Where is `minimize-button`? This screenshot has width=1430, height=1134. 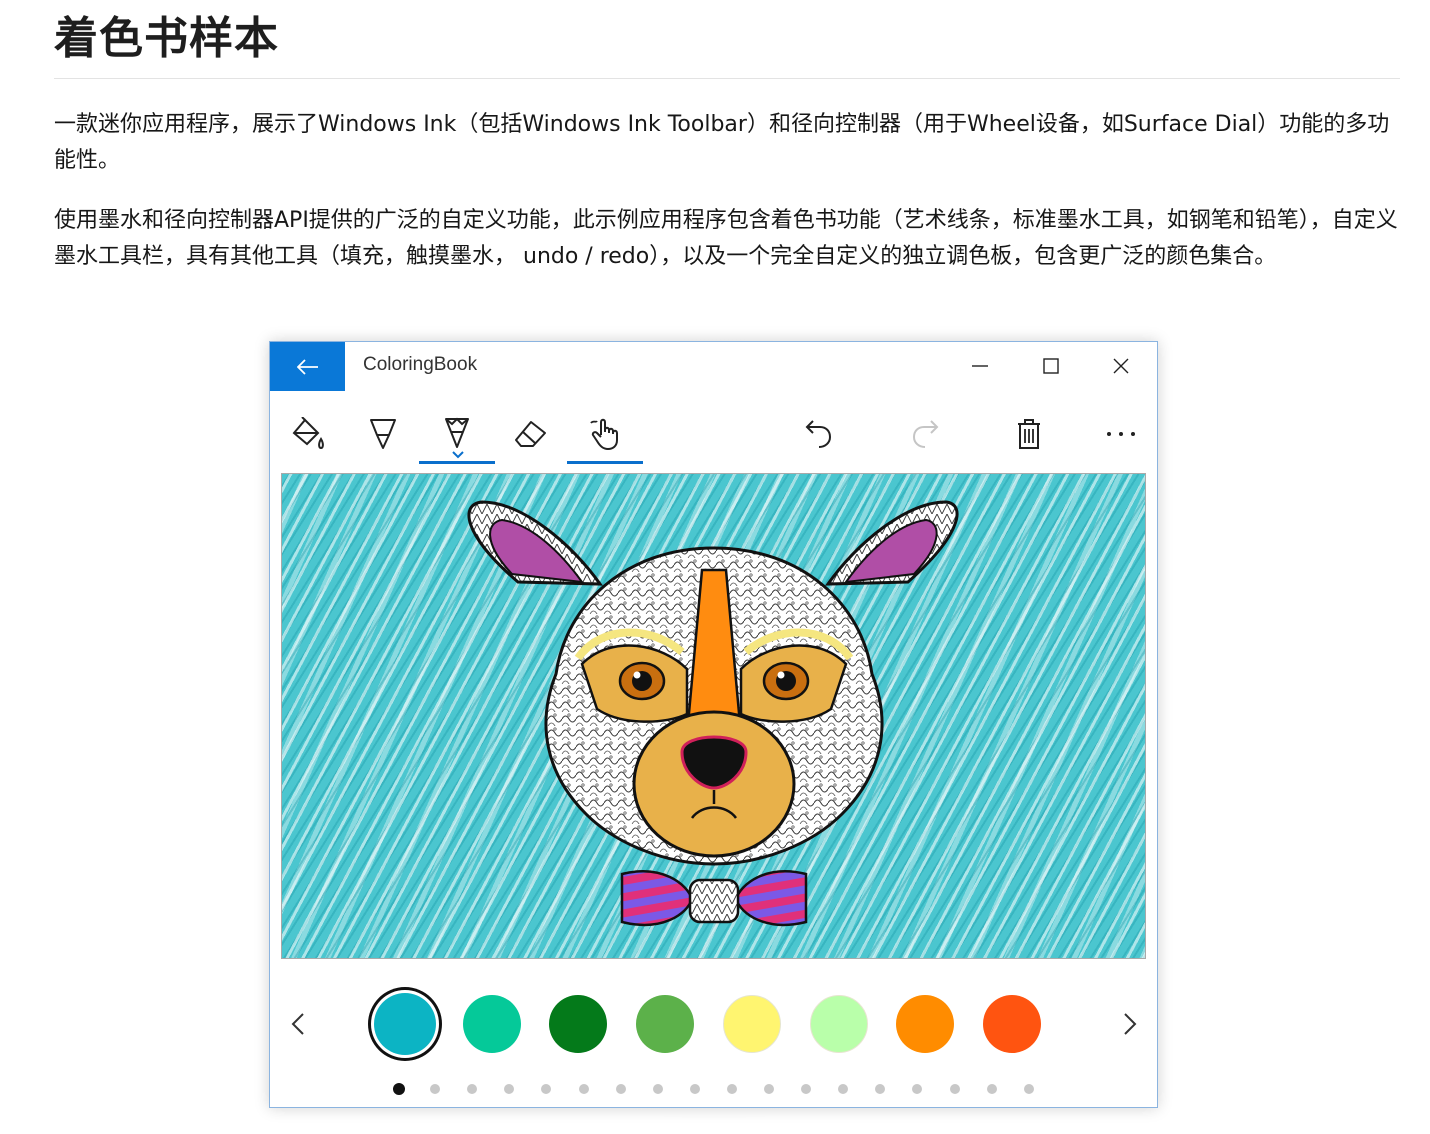
minimize-button is located at coordinates (980, 366).